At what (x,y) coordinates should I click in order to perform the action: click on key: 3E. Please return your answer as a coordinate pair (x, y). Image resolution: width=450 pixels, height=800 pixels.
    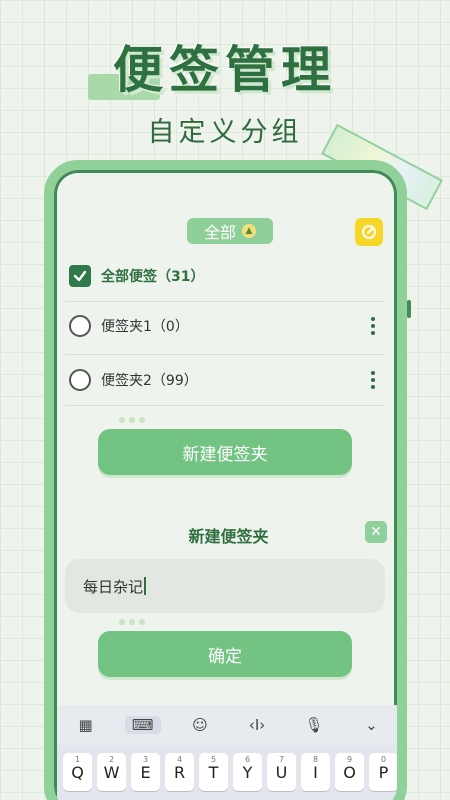
    Looking at the image, I should click on (145, 772).